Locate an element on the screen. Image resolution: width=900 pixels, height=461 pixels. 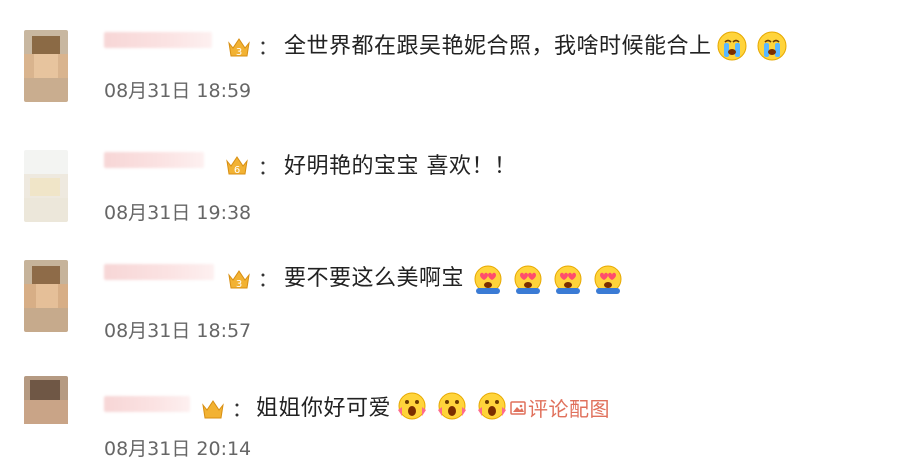
svg-text: 6 is located at coordinates (237, 170).